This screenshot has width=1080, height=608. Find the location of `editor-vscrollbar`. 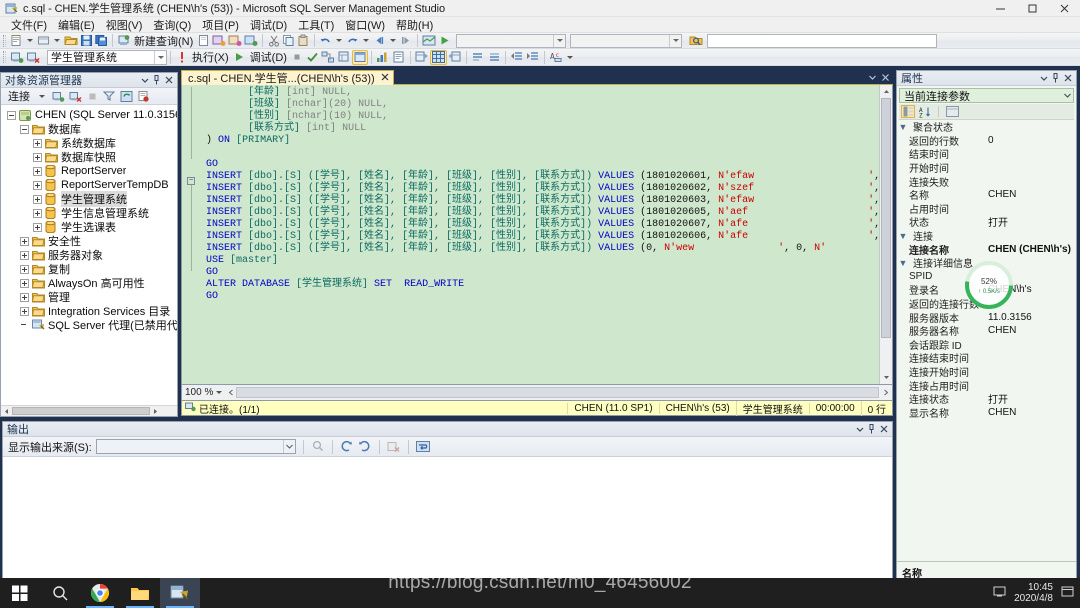

editor-vscrollbar is located at coordinates (885, 234).